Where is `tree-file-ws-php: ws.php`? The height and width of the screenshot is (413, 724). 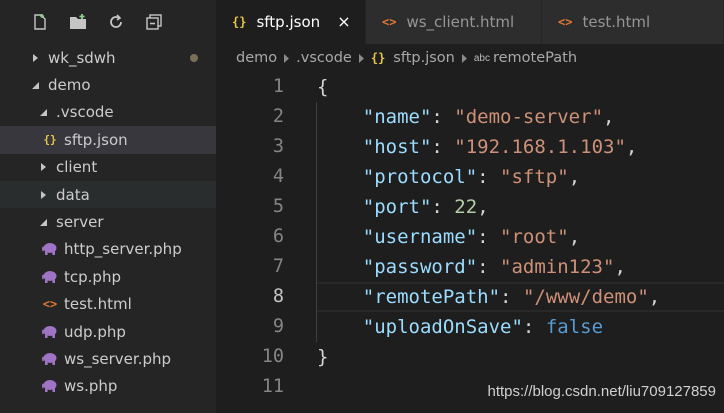
tree-file-ws-php: ws.php is located at coordinates (108, 386).